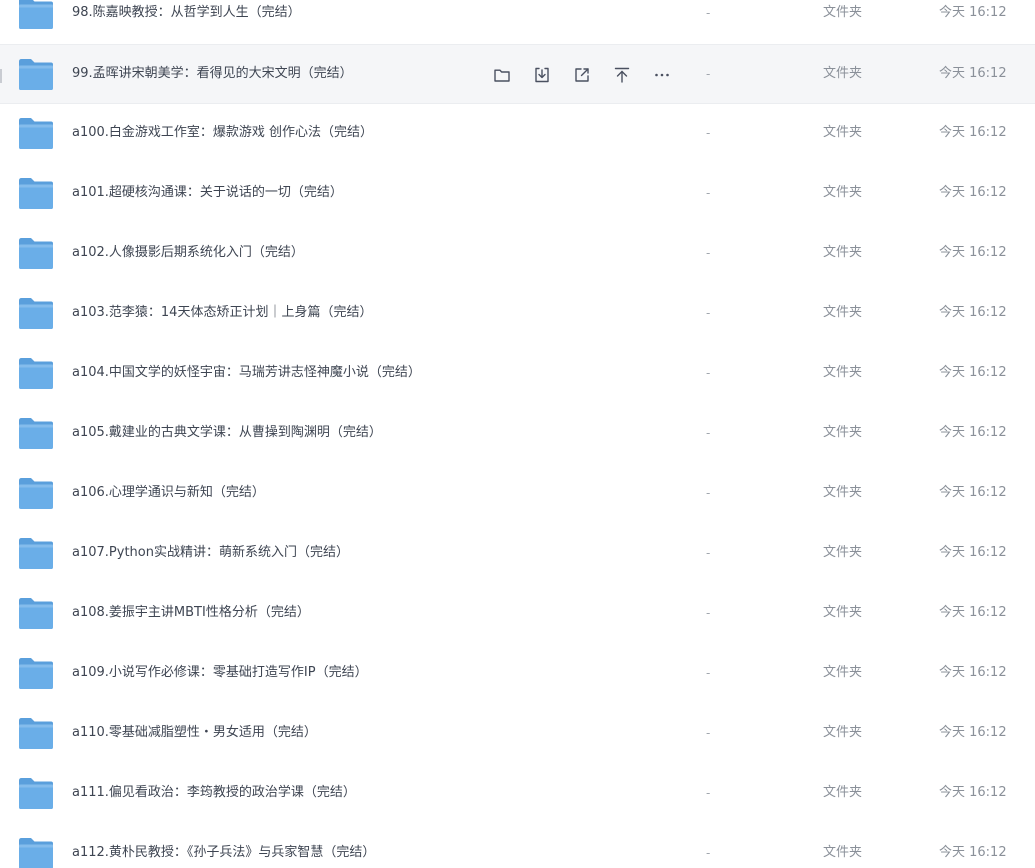  I want to click on file-row: a108.姜振宇主讲MBTI性格分析（完结） - 文件夹 今天 16:12, so click(517, 614).